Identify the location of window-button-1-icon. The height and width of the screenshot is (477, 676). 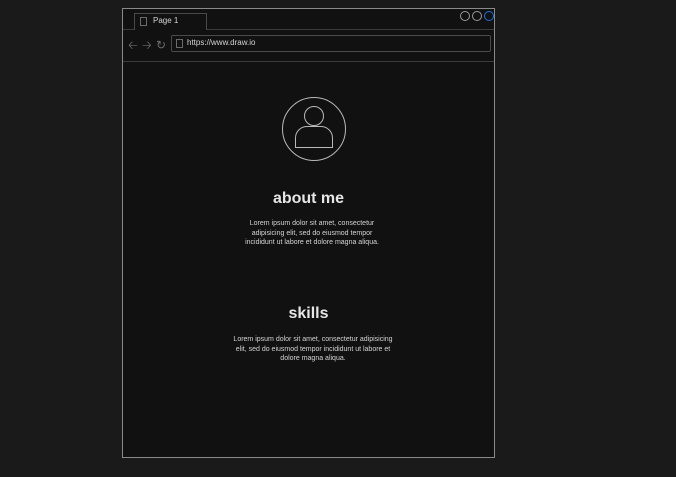
(465, 16).